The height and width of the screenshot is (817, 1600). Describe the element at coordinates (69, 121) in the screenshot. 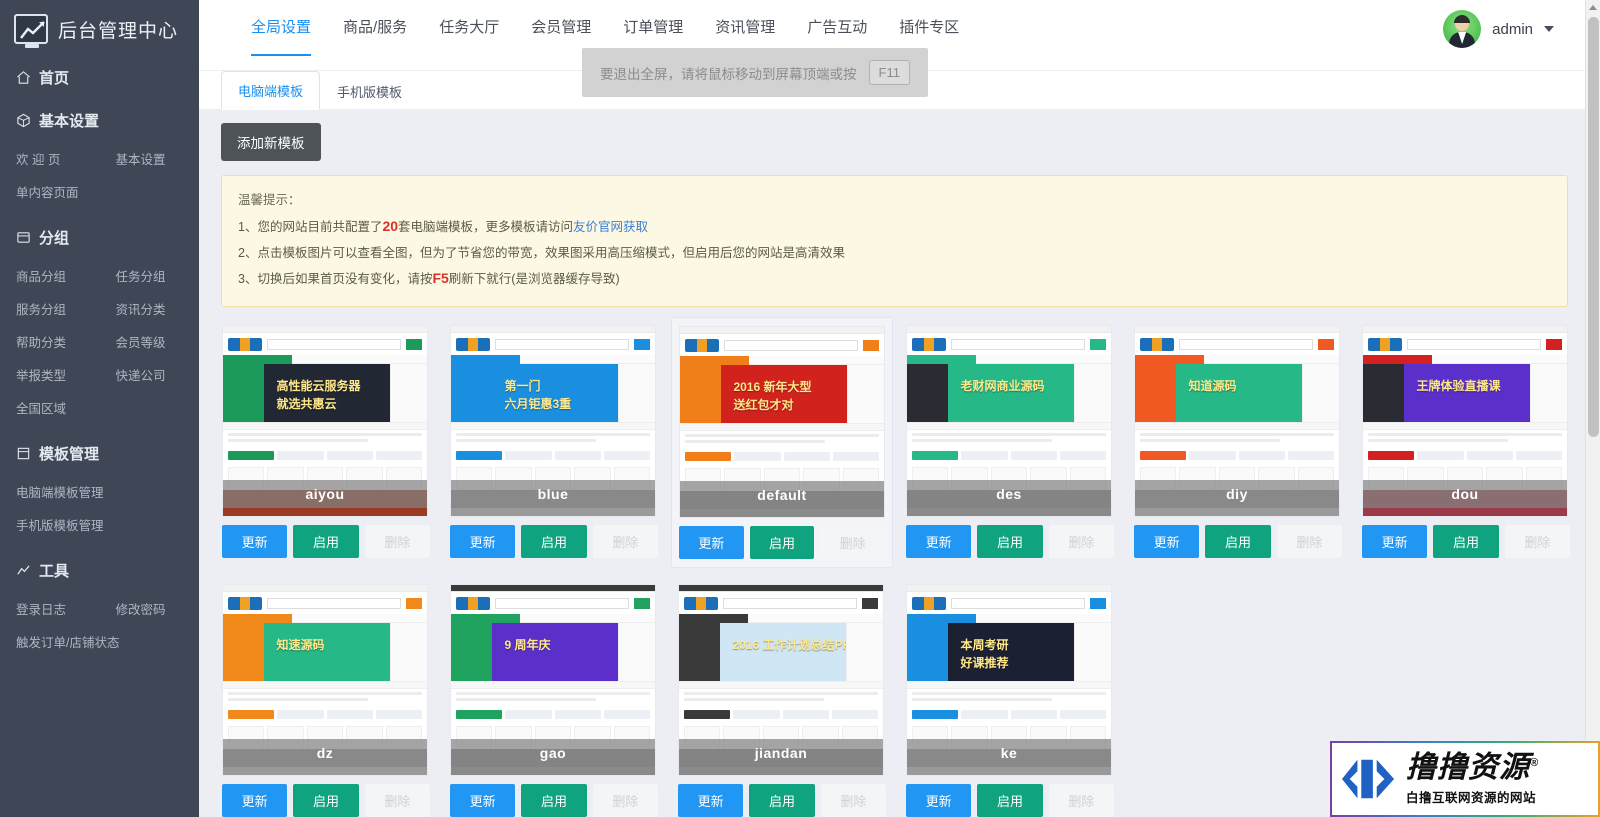

I see `sidebar-group-title: 基本设置` at that location.